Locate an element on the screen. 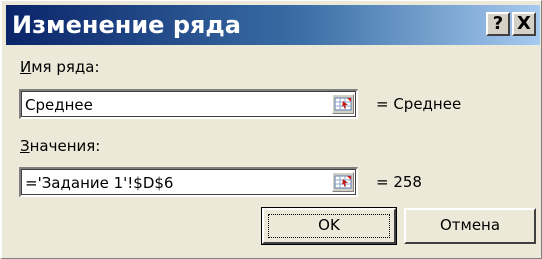  ok-button: OK is located at coordinates (329, 226).